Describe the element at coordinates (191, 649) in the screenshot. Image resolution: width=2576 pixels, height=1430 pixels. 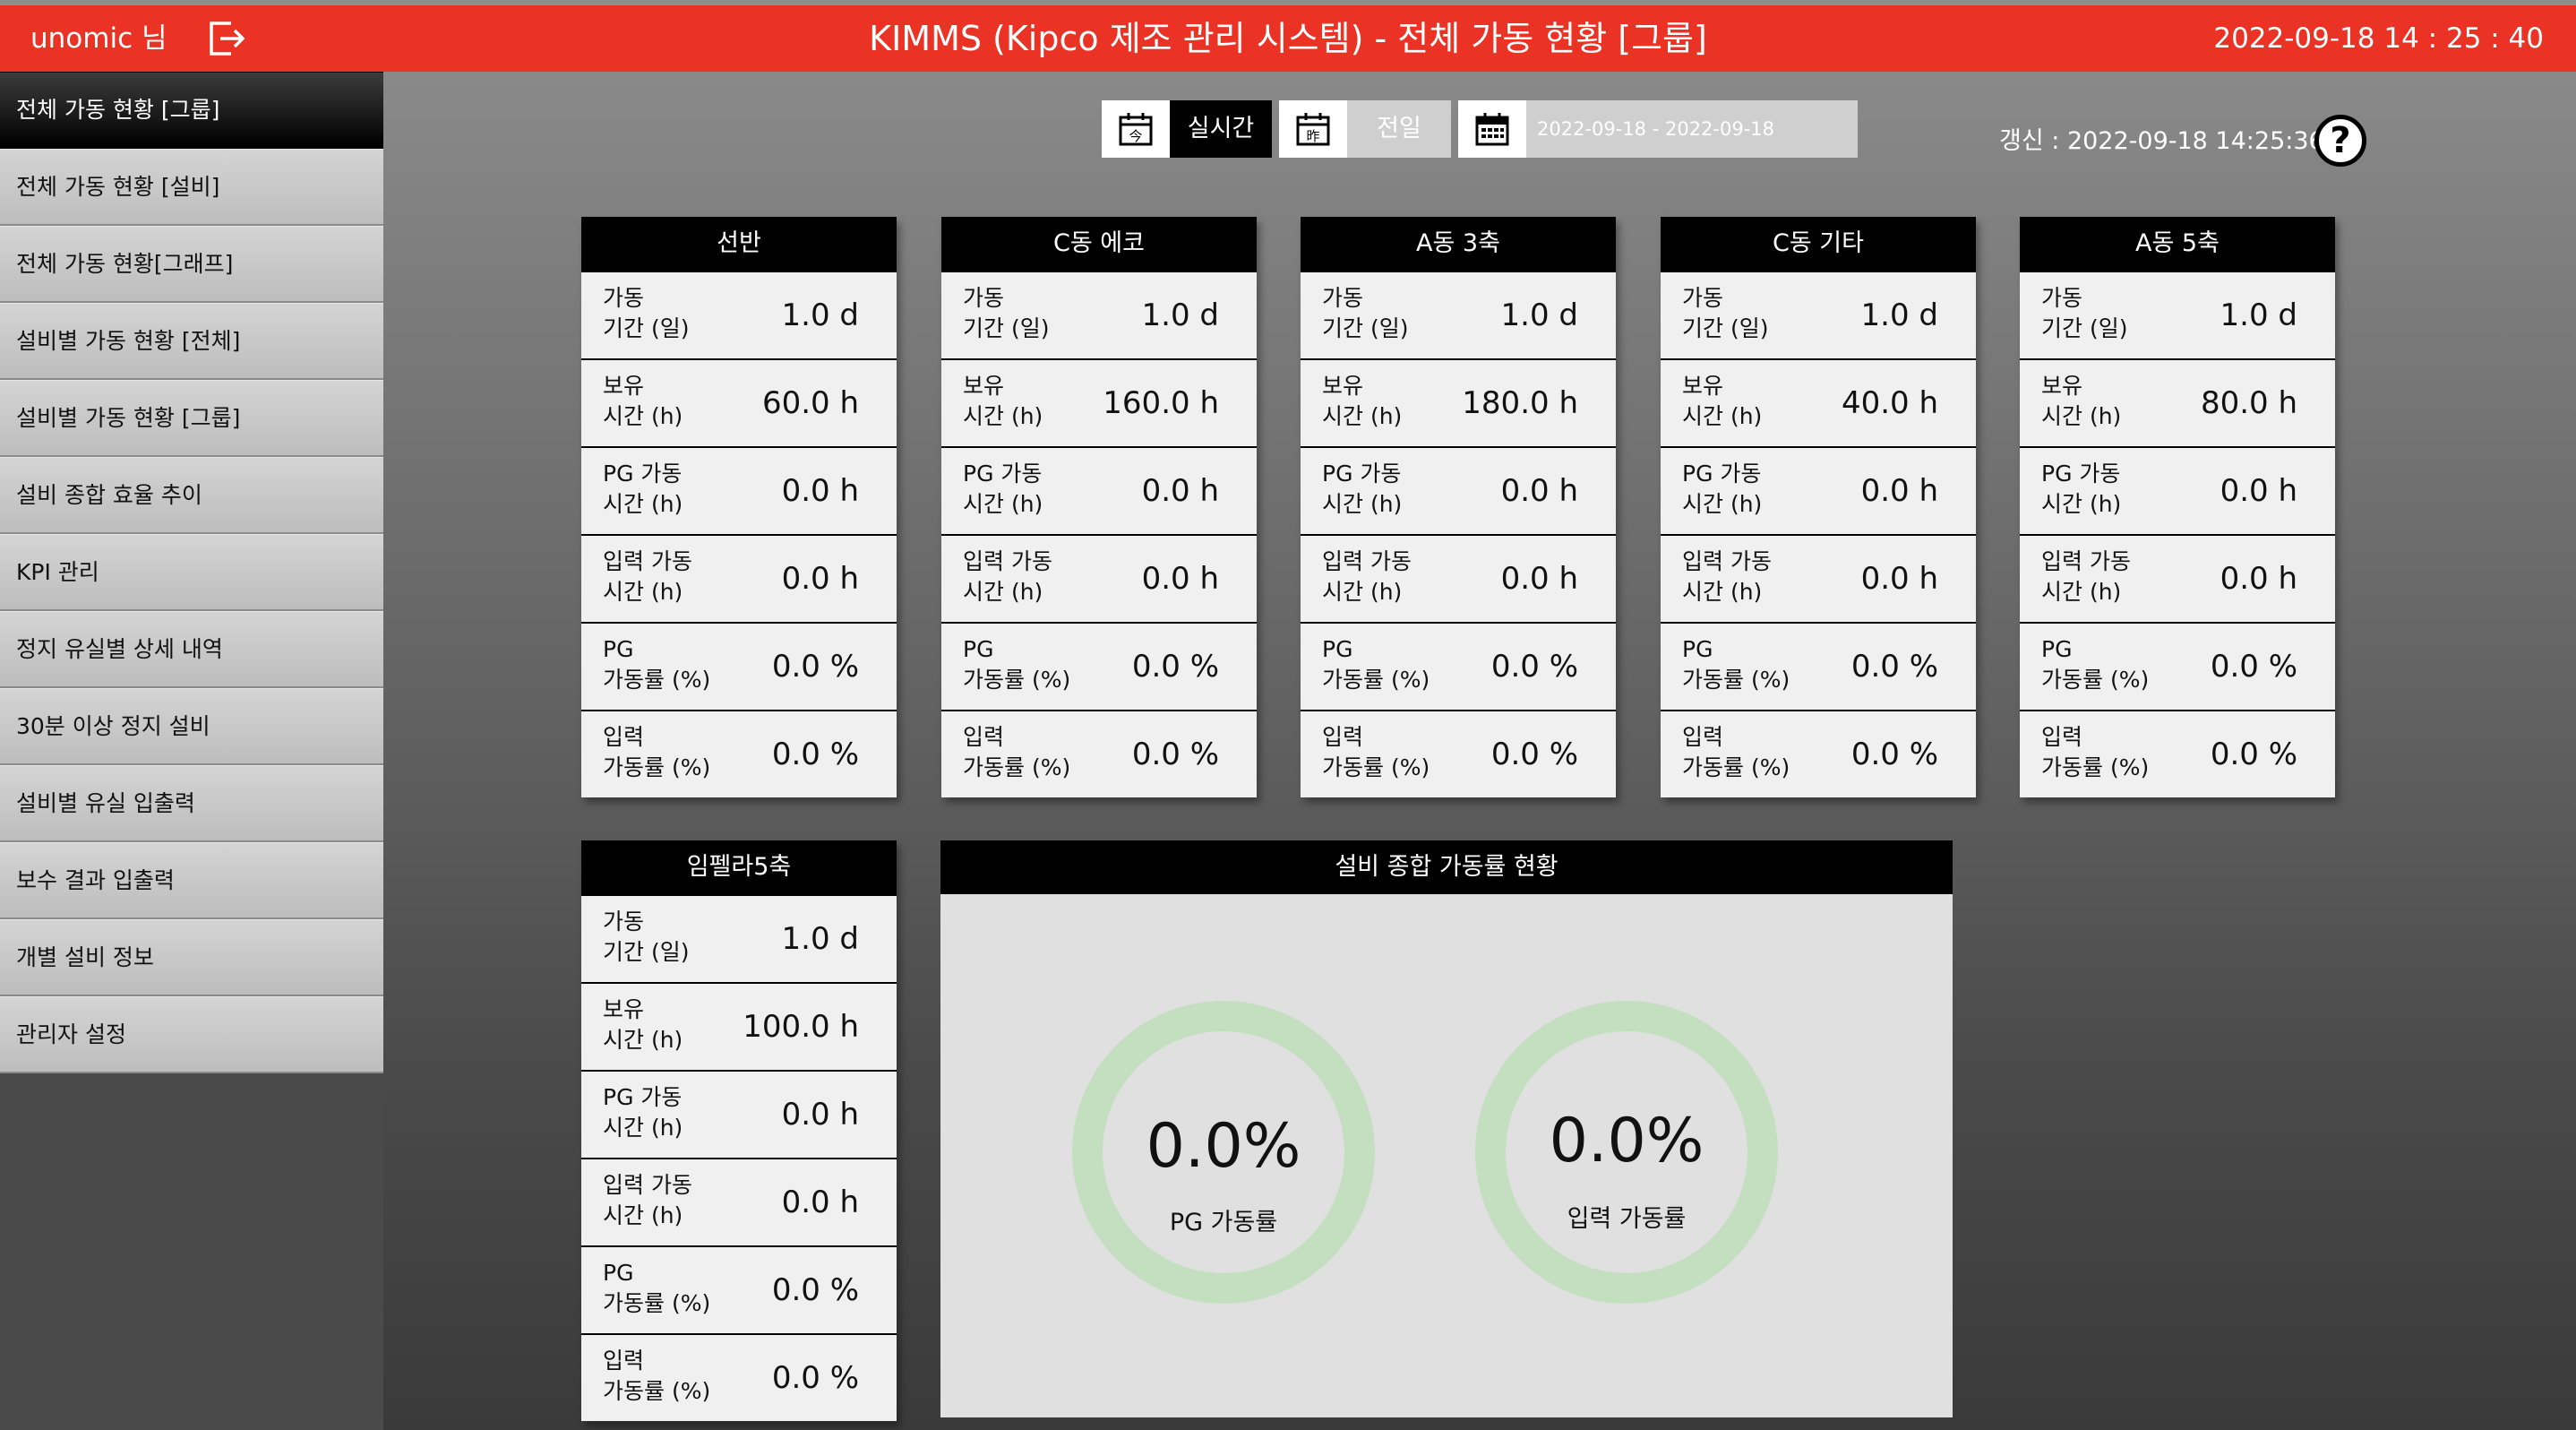
I see `sidebar-item-stop-loss-detail: 정지 유실별 상세 내역` at that location.